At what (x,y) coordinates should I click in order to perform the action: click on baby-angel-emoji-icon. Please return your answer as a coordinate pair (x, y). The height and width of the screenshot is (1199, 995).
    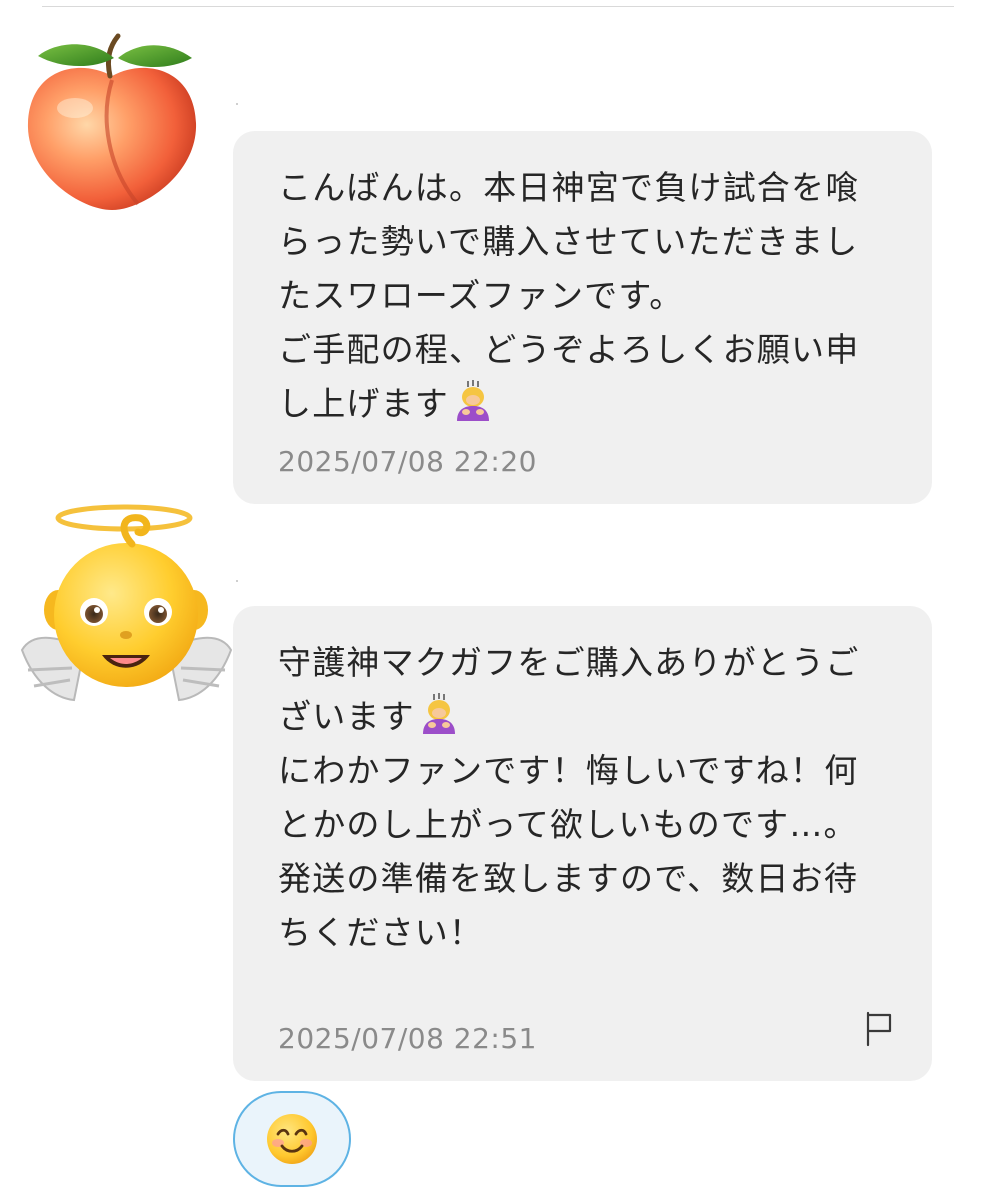
    Looking at the image, I should click on (126, 607).